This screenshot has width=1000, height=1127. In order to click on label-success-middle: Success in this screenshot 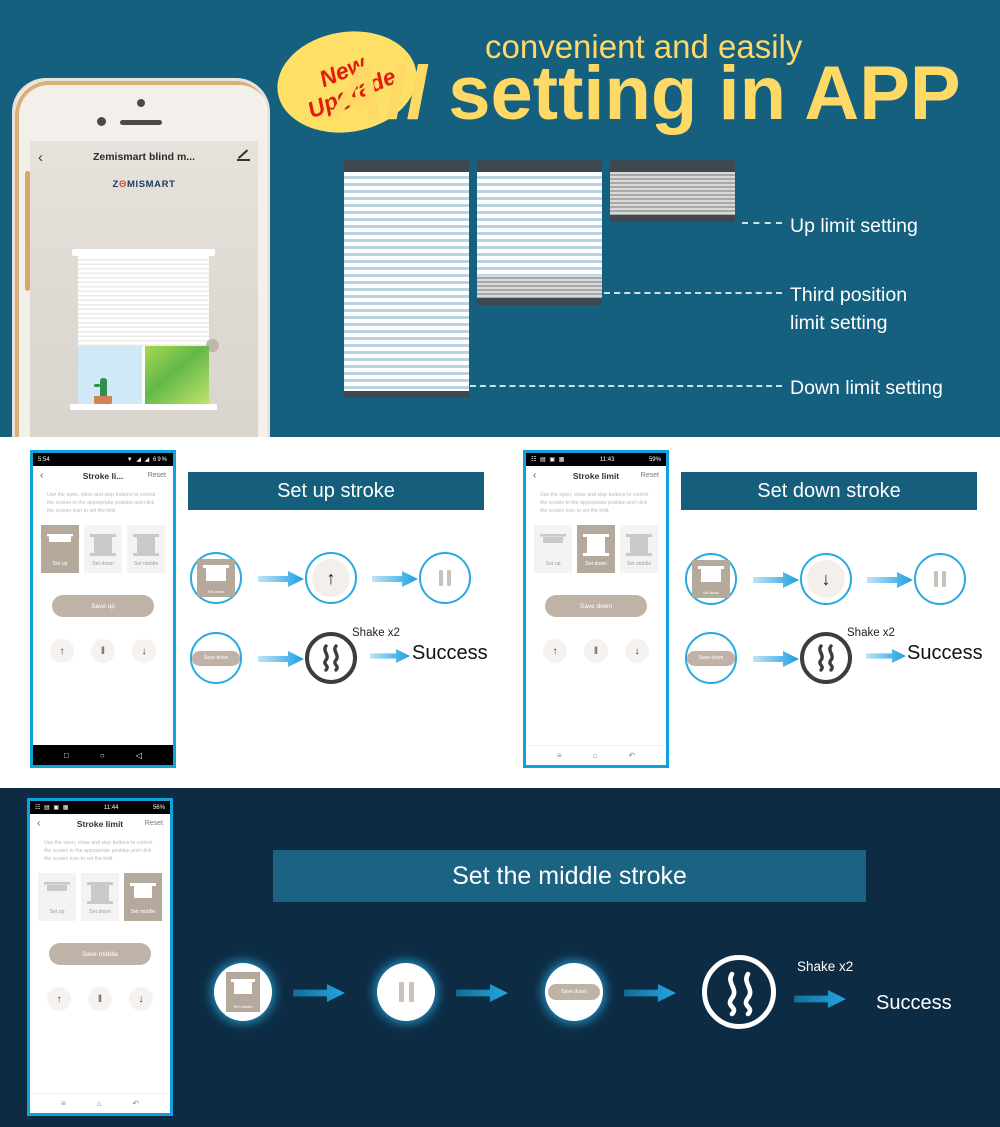, I will do `click(914, 1003)`.